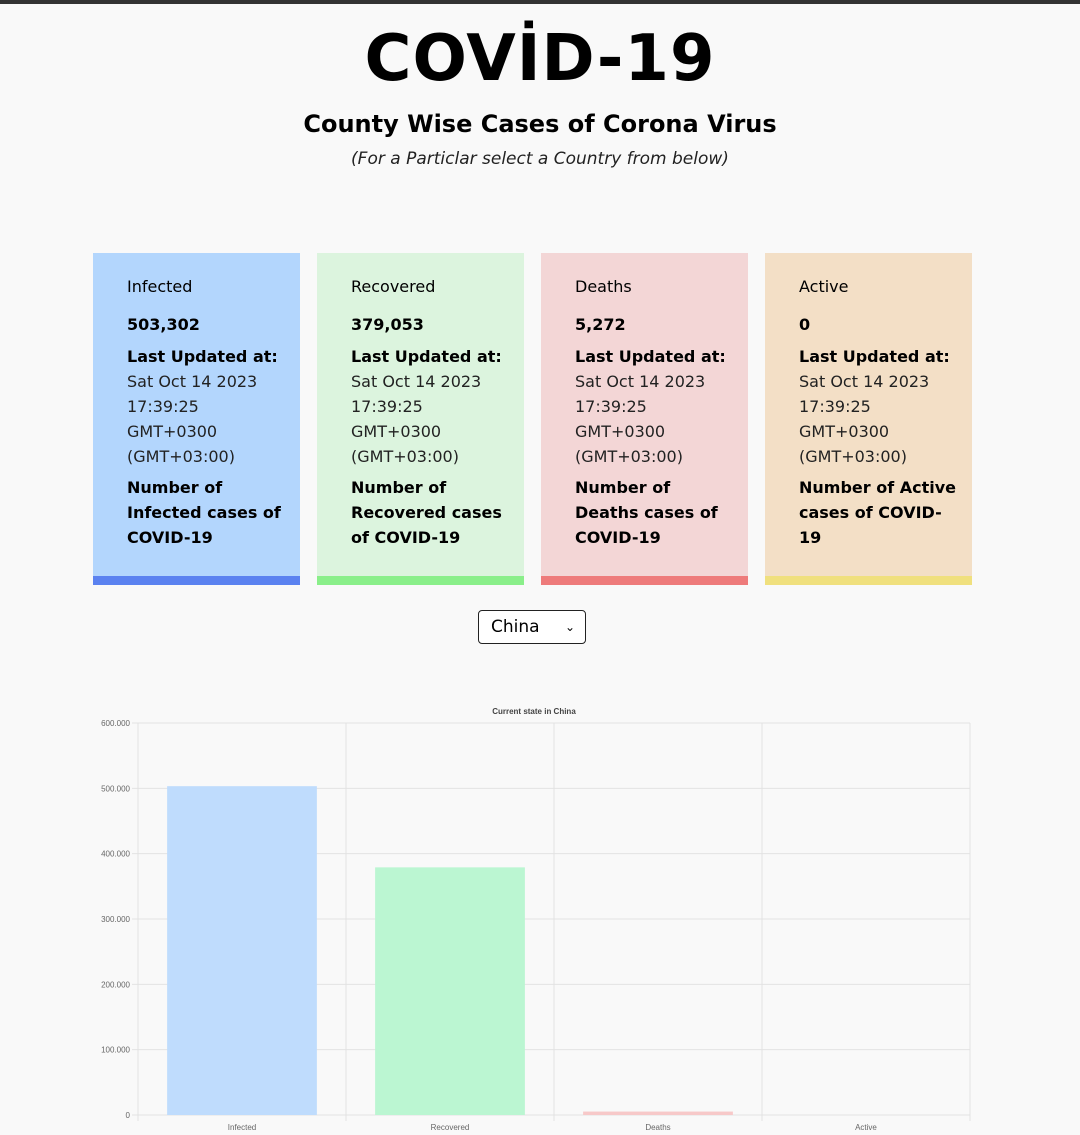 Image resolution: width=1080 pixels, height=1135 pixels. Describe the element at coordinates (163, 324) in the screenshot. I see `card-count: 503,302` at that location.